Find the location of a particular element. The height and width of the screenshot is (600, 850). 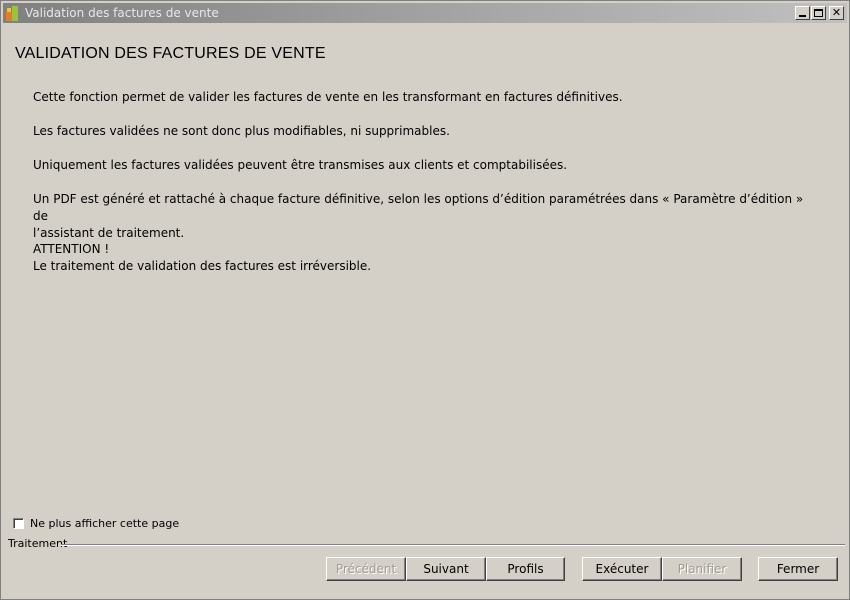

minimize-icon is located at coordinates (802, 16).